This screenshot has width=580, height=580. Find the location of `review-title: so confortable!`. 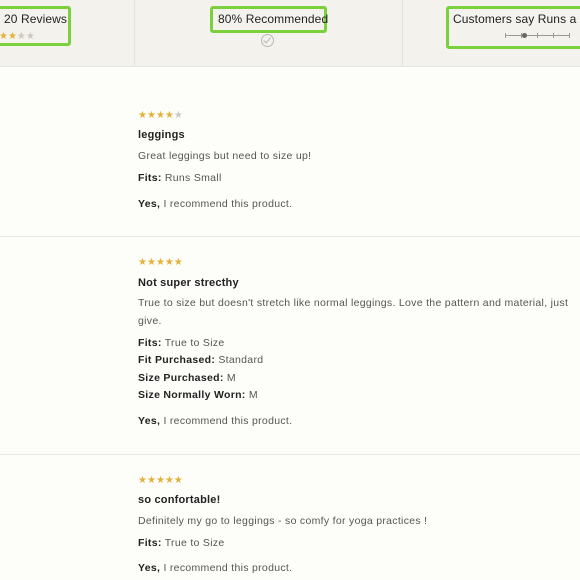

review-title: so confortable! is located at coordinates (179, 500).